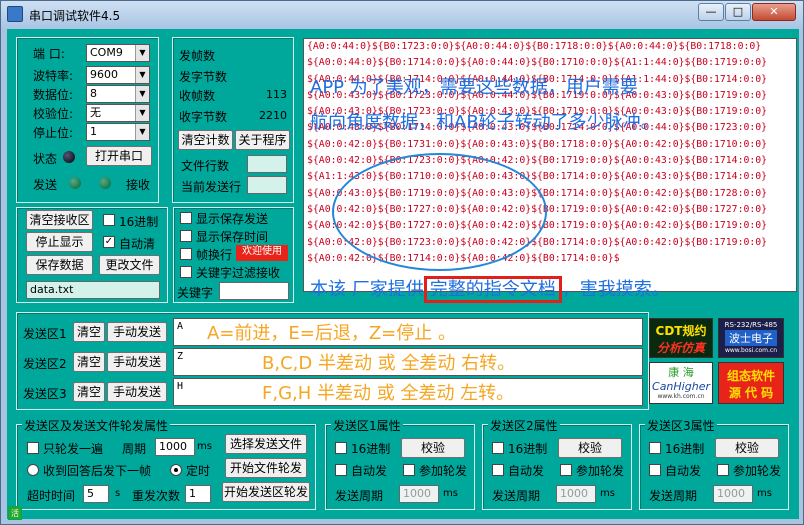  Describe the element at coordinates (33, 448) in the screenshot. I see `once-checkbox` at that location.